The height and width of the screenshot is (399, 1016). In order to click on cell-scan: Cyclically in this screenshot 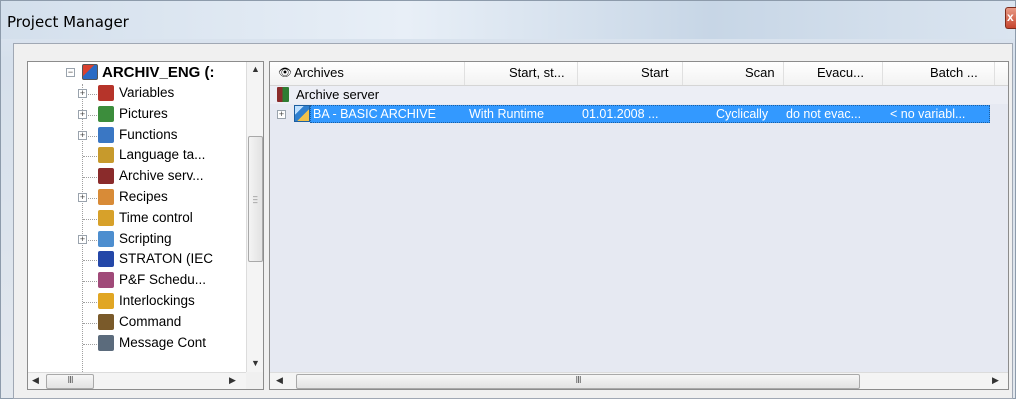, I will do `click(742, 114)`.